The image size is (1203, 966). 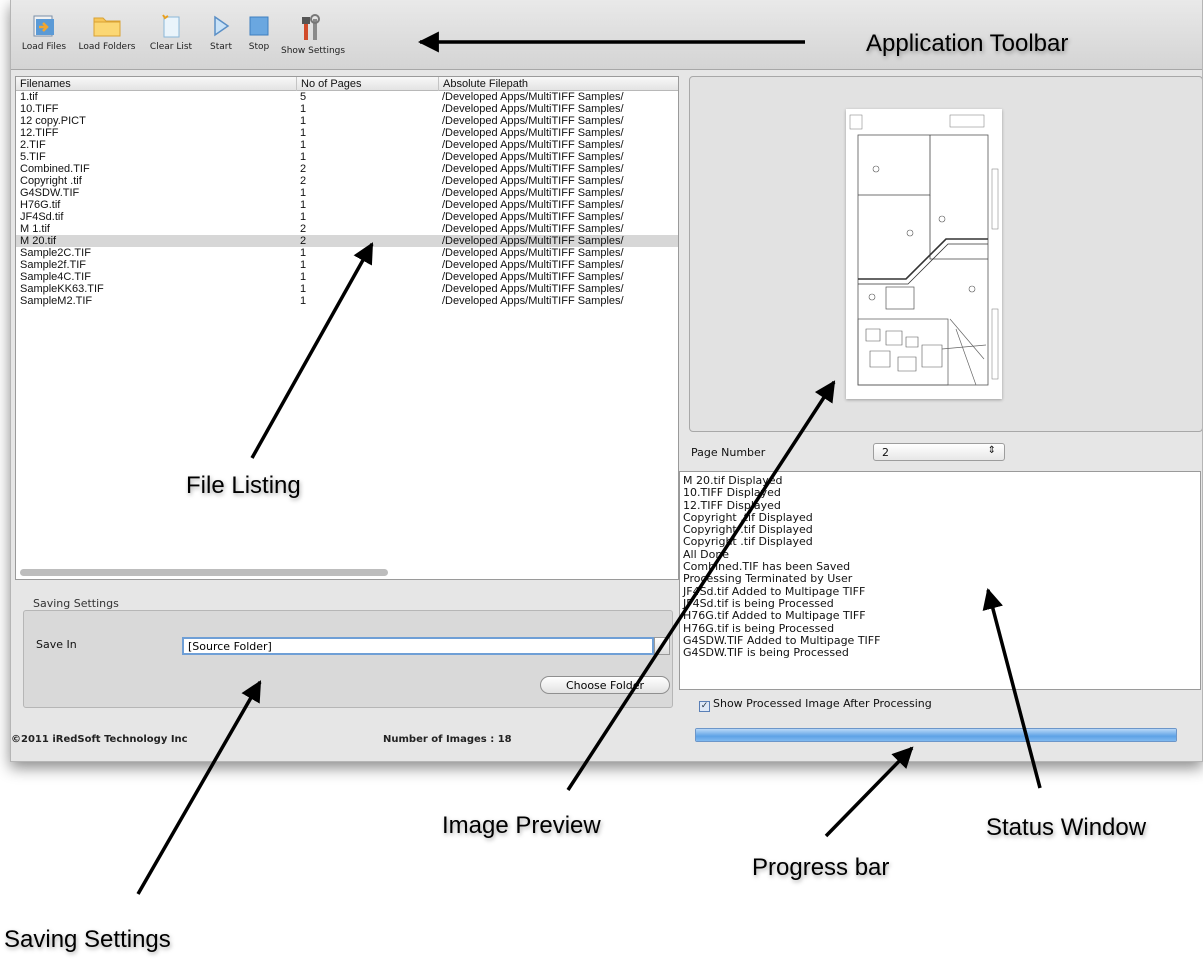 I want to click on load-files-label: Load Files, so click(x=44, y=47).